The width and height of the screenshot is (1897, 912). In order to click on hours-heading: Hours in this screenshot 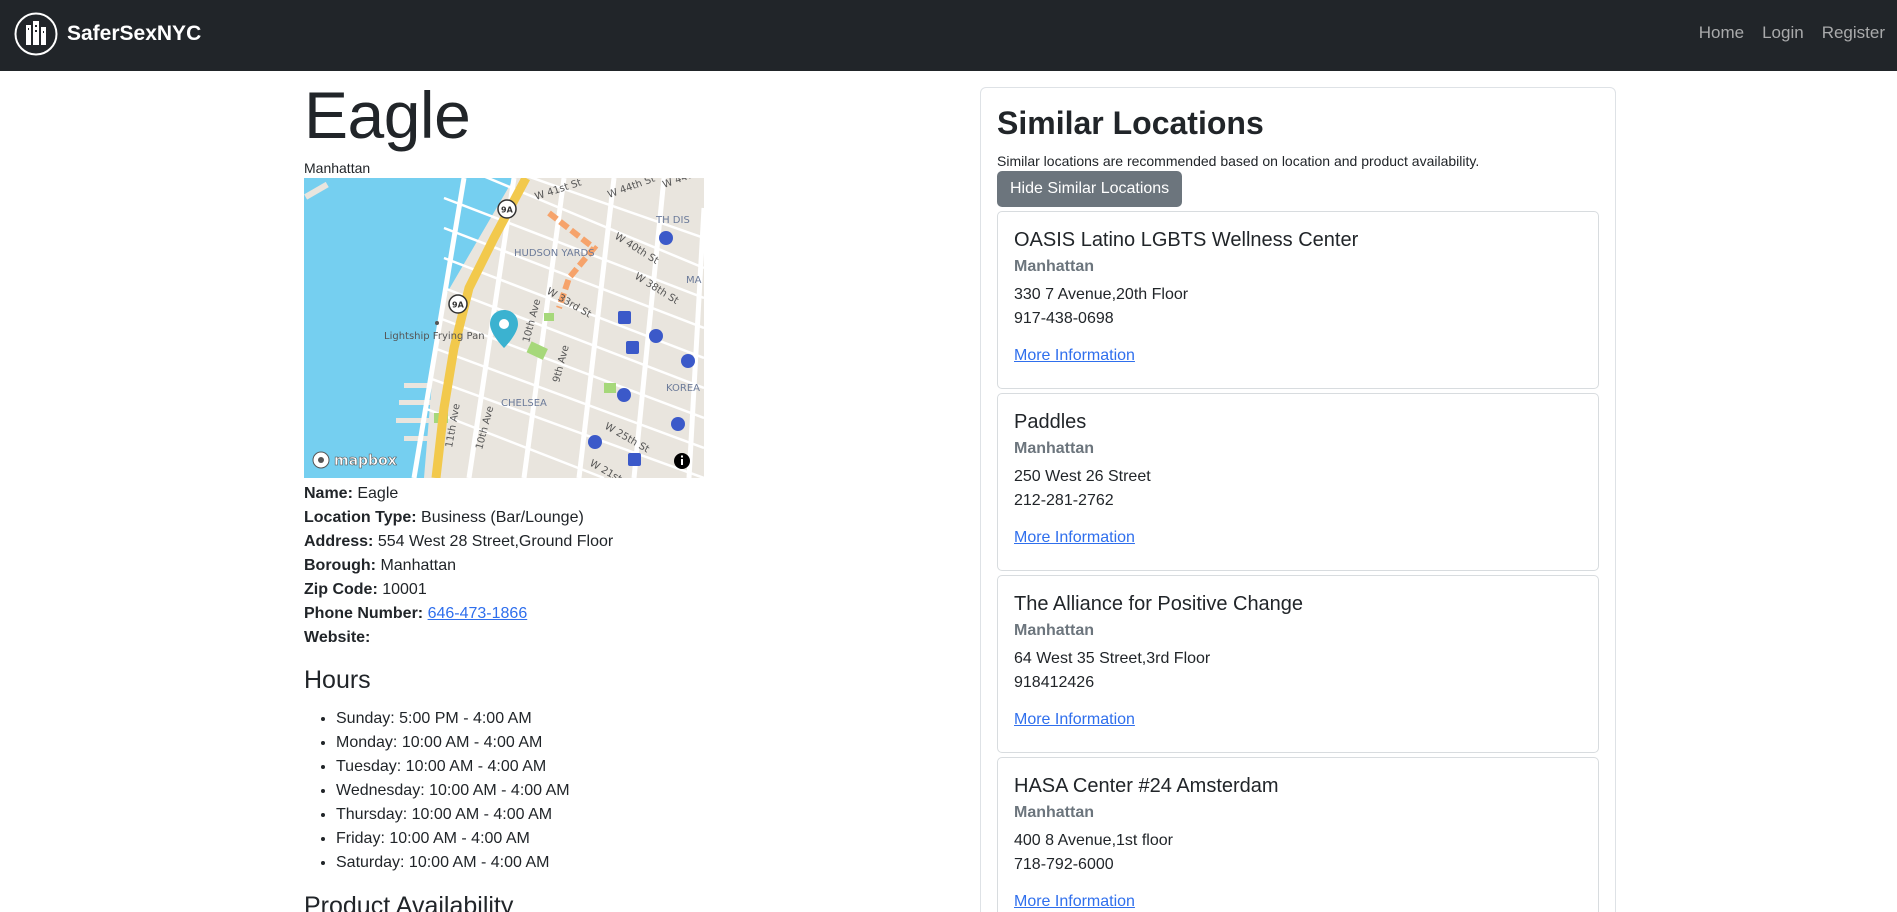, I will do `click(337, 680)`.